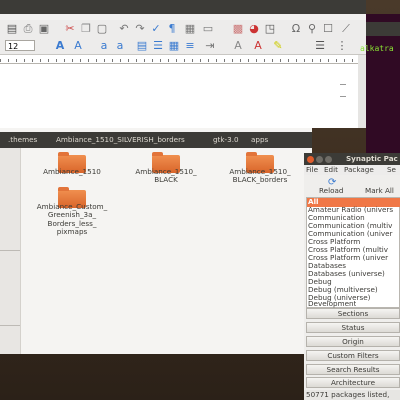 The width and height of the screenshot is (400, 400). What do you see at coordinates (120, 46) in the screenshot?
I see `subscript-icon: a` at bounding box center [120, 46].